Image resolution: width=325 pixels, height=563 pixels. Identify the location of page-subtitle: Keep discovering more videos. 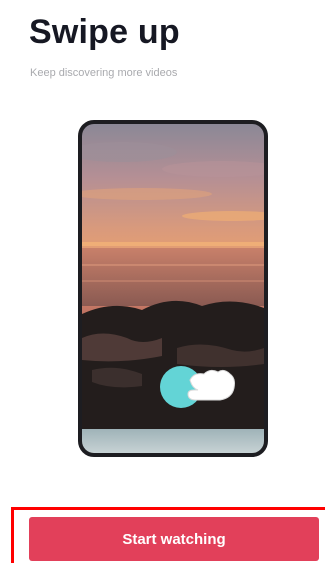
(104, 73).